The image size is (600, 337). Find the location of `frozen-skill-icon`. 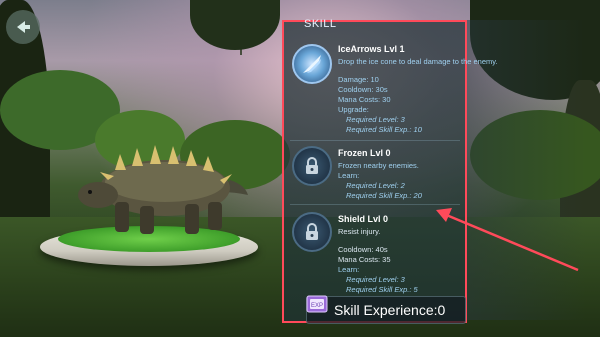

frozen-skill-icon is located at coordinates (312, 166).